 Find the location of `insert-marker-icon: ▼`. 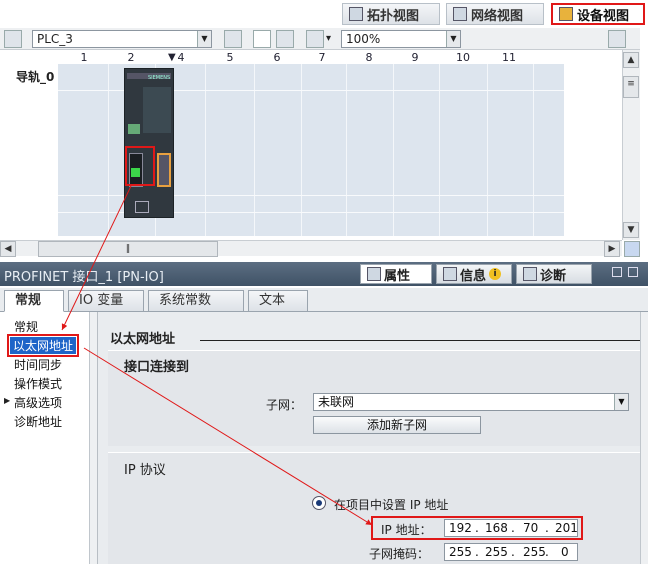

insert-marker-icon: ▼ is located at coordinates (172, 57).